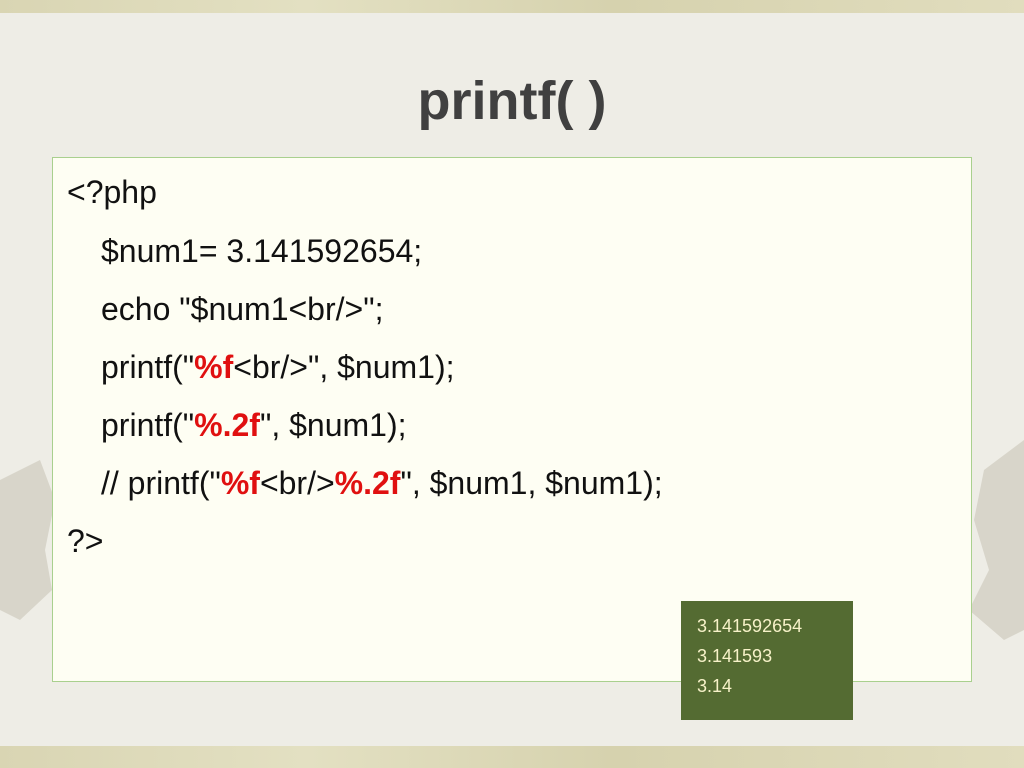 This screenshot has width=1024, height=768. I want to click on code-line-comment: // printf("%f<br/>%.2f", $num1, $num1);, so click(382, 483).